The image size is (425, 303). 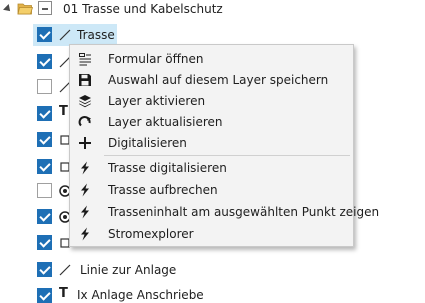 What do you see at coordinates (157, 101) in the screenshot?
I see `menu-item-label: Layer aktivieren` at bounding box center [157, 101].